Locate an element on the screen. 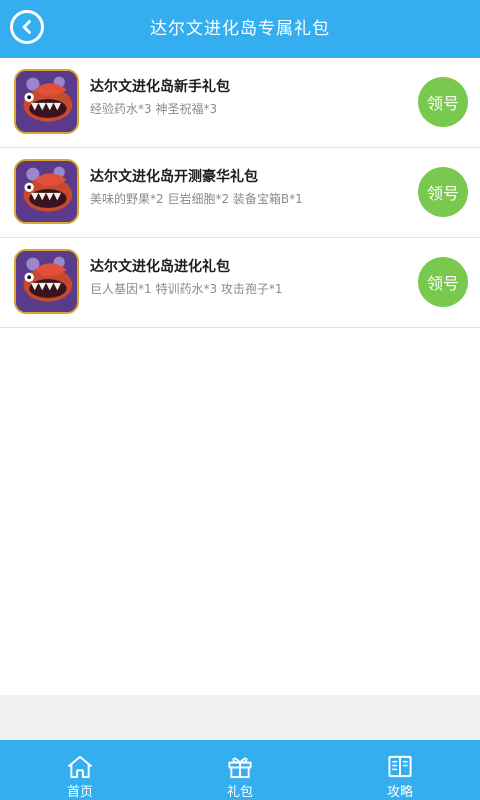  tab-label: 礼包 is located at coordinates (239, 792).